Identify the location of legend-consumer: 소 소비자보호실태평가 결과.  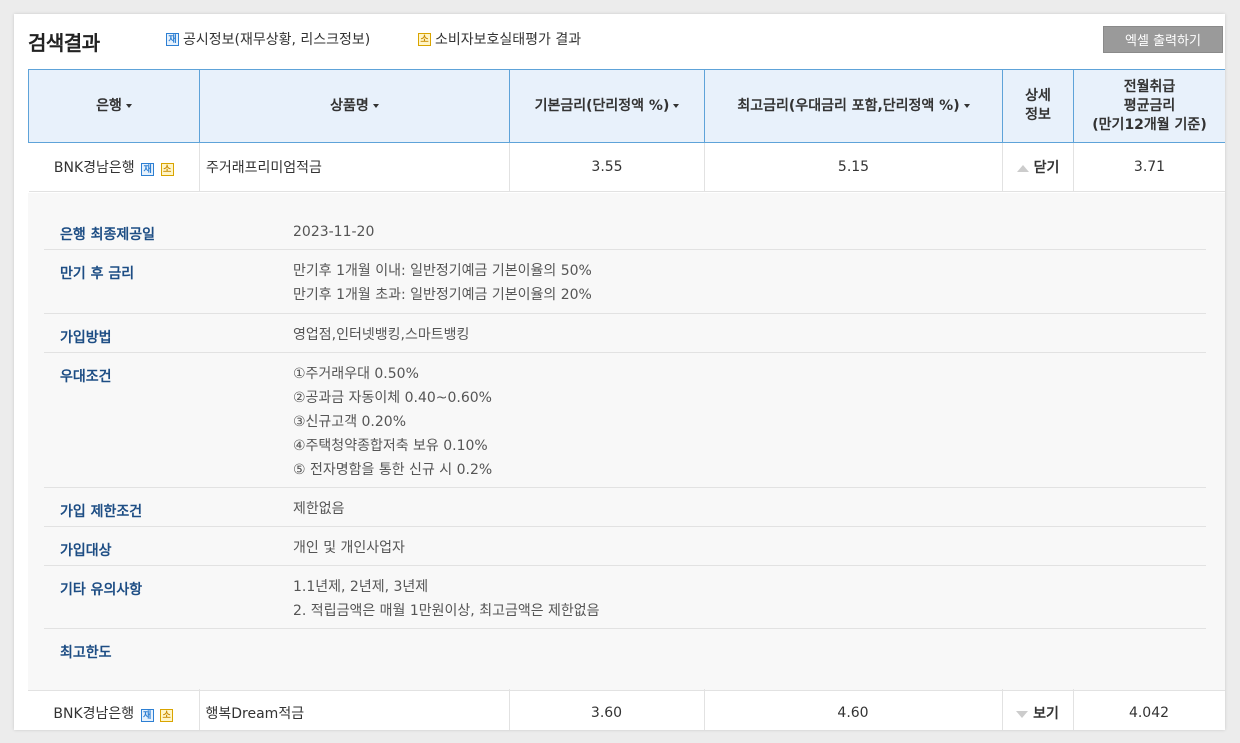
(499, 39).